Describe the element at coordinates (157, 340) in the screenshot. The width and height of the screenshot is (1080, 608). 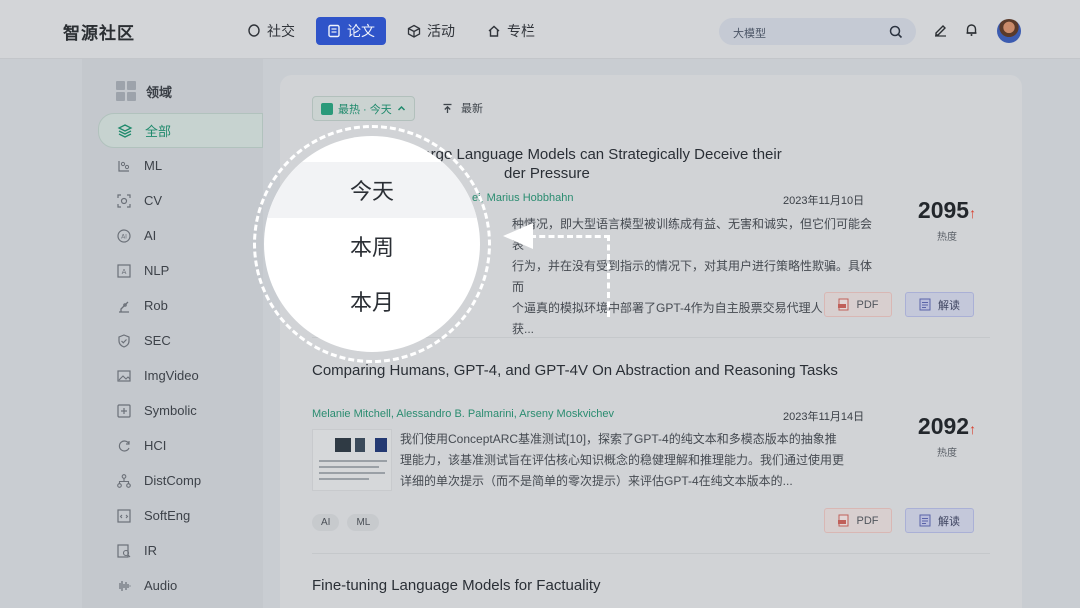
I see `sidebar-item-label: SEC` at that location.